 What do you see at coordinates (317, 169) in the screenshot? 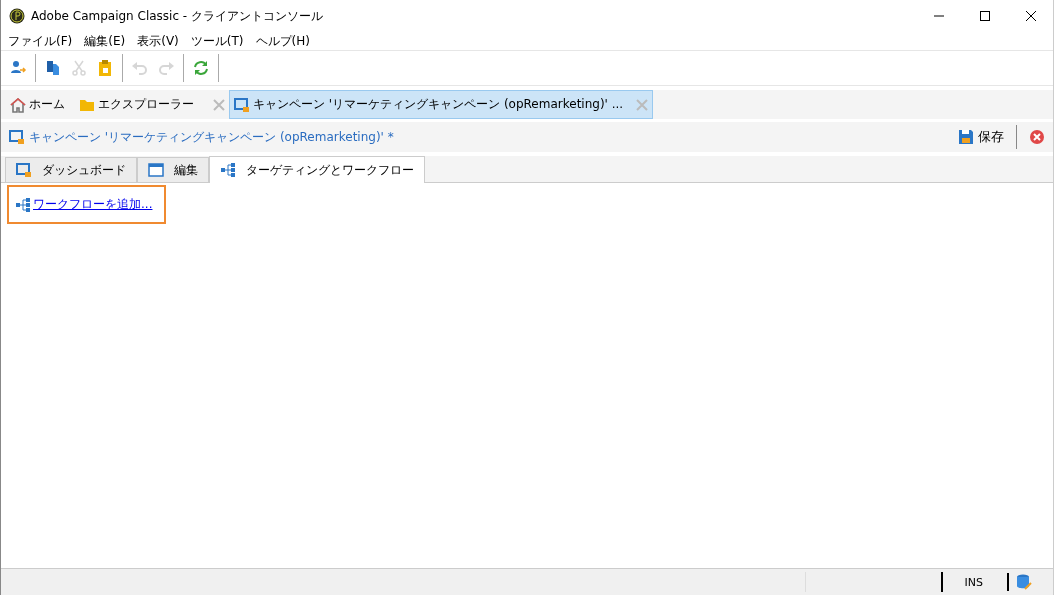
I see `tab: ターゲティングとワークフロー` at bounding box center [317, 169].